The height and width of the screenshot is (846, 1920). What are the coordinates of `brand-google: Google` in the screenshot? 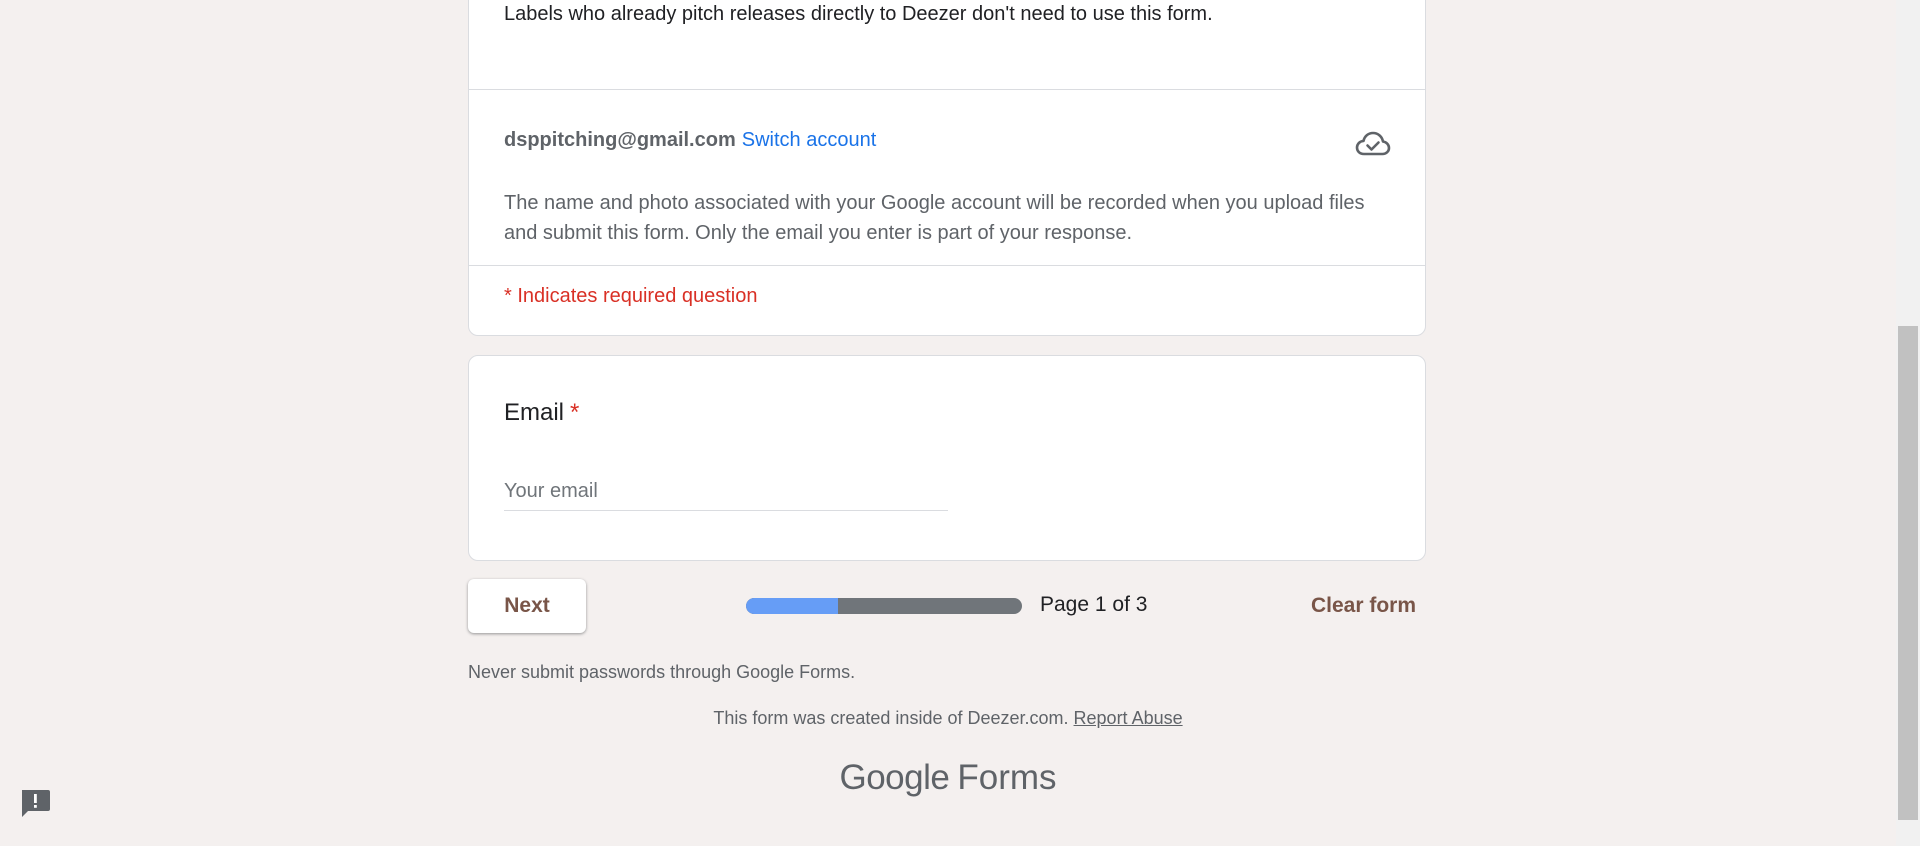 It's located at (894, 777).